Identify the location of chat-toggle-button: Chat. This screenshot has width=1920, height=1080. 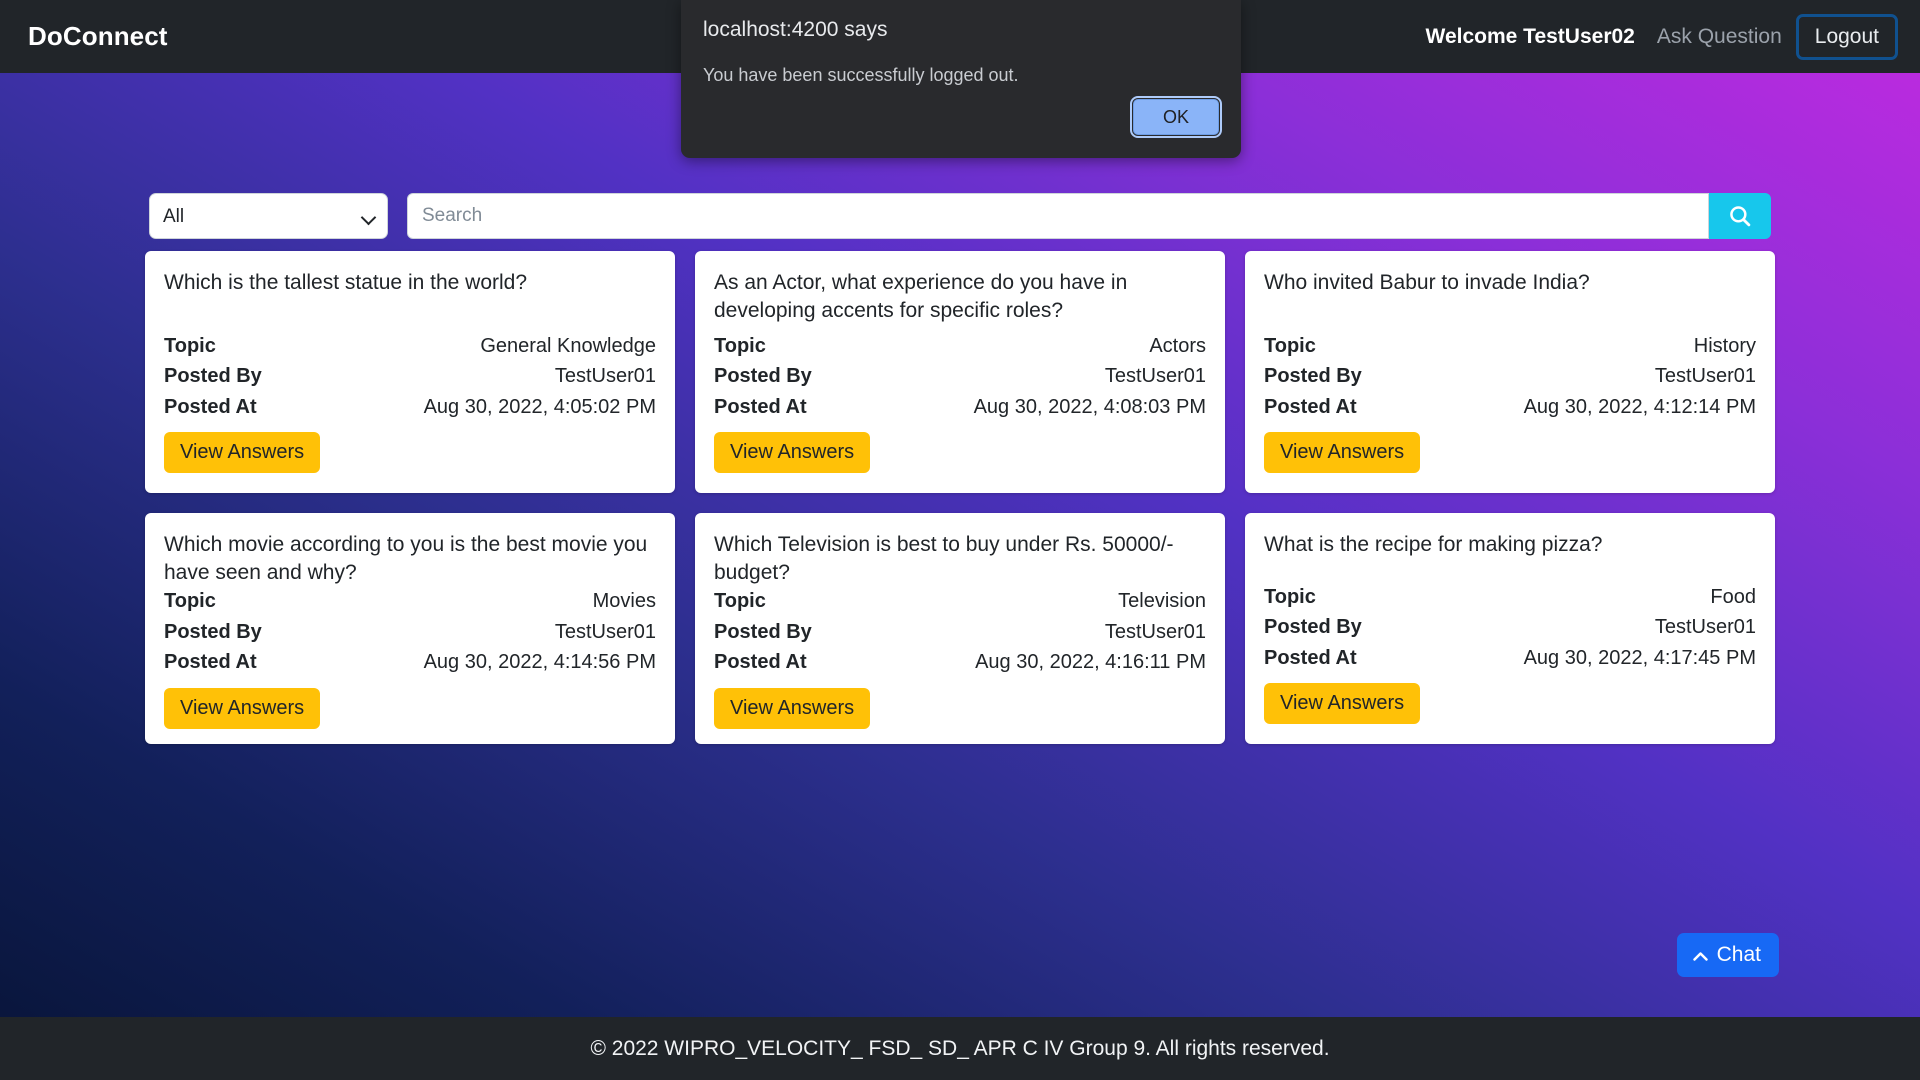
(1727, 955).